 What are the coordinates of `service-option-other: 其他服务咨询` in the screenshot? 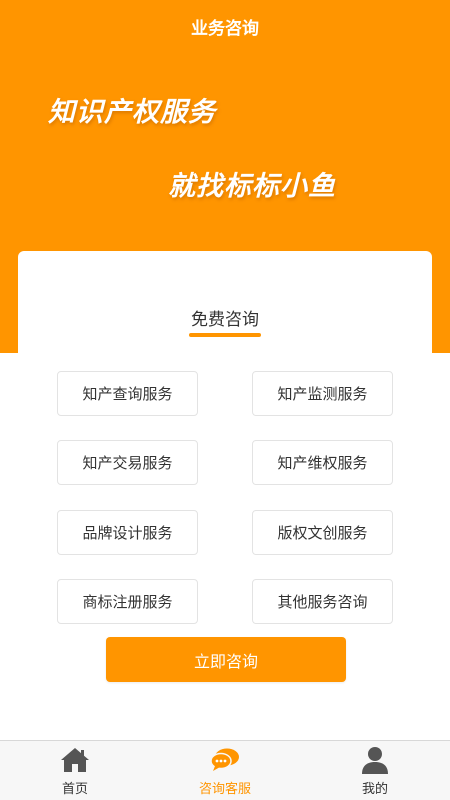 It's located at (322, 601).